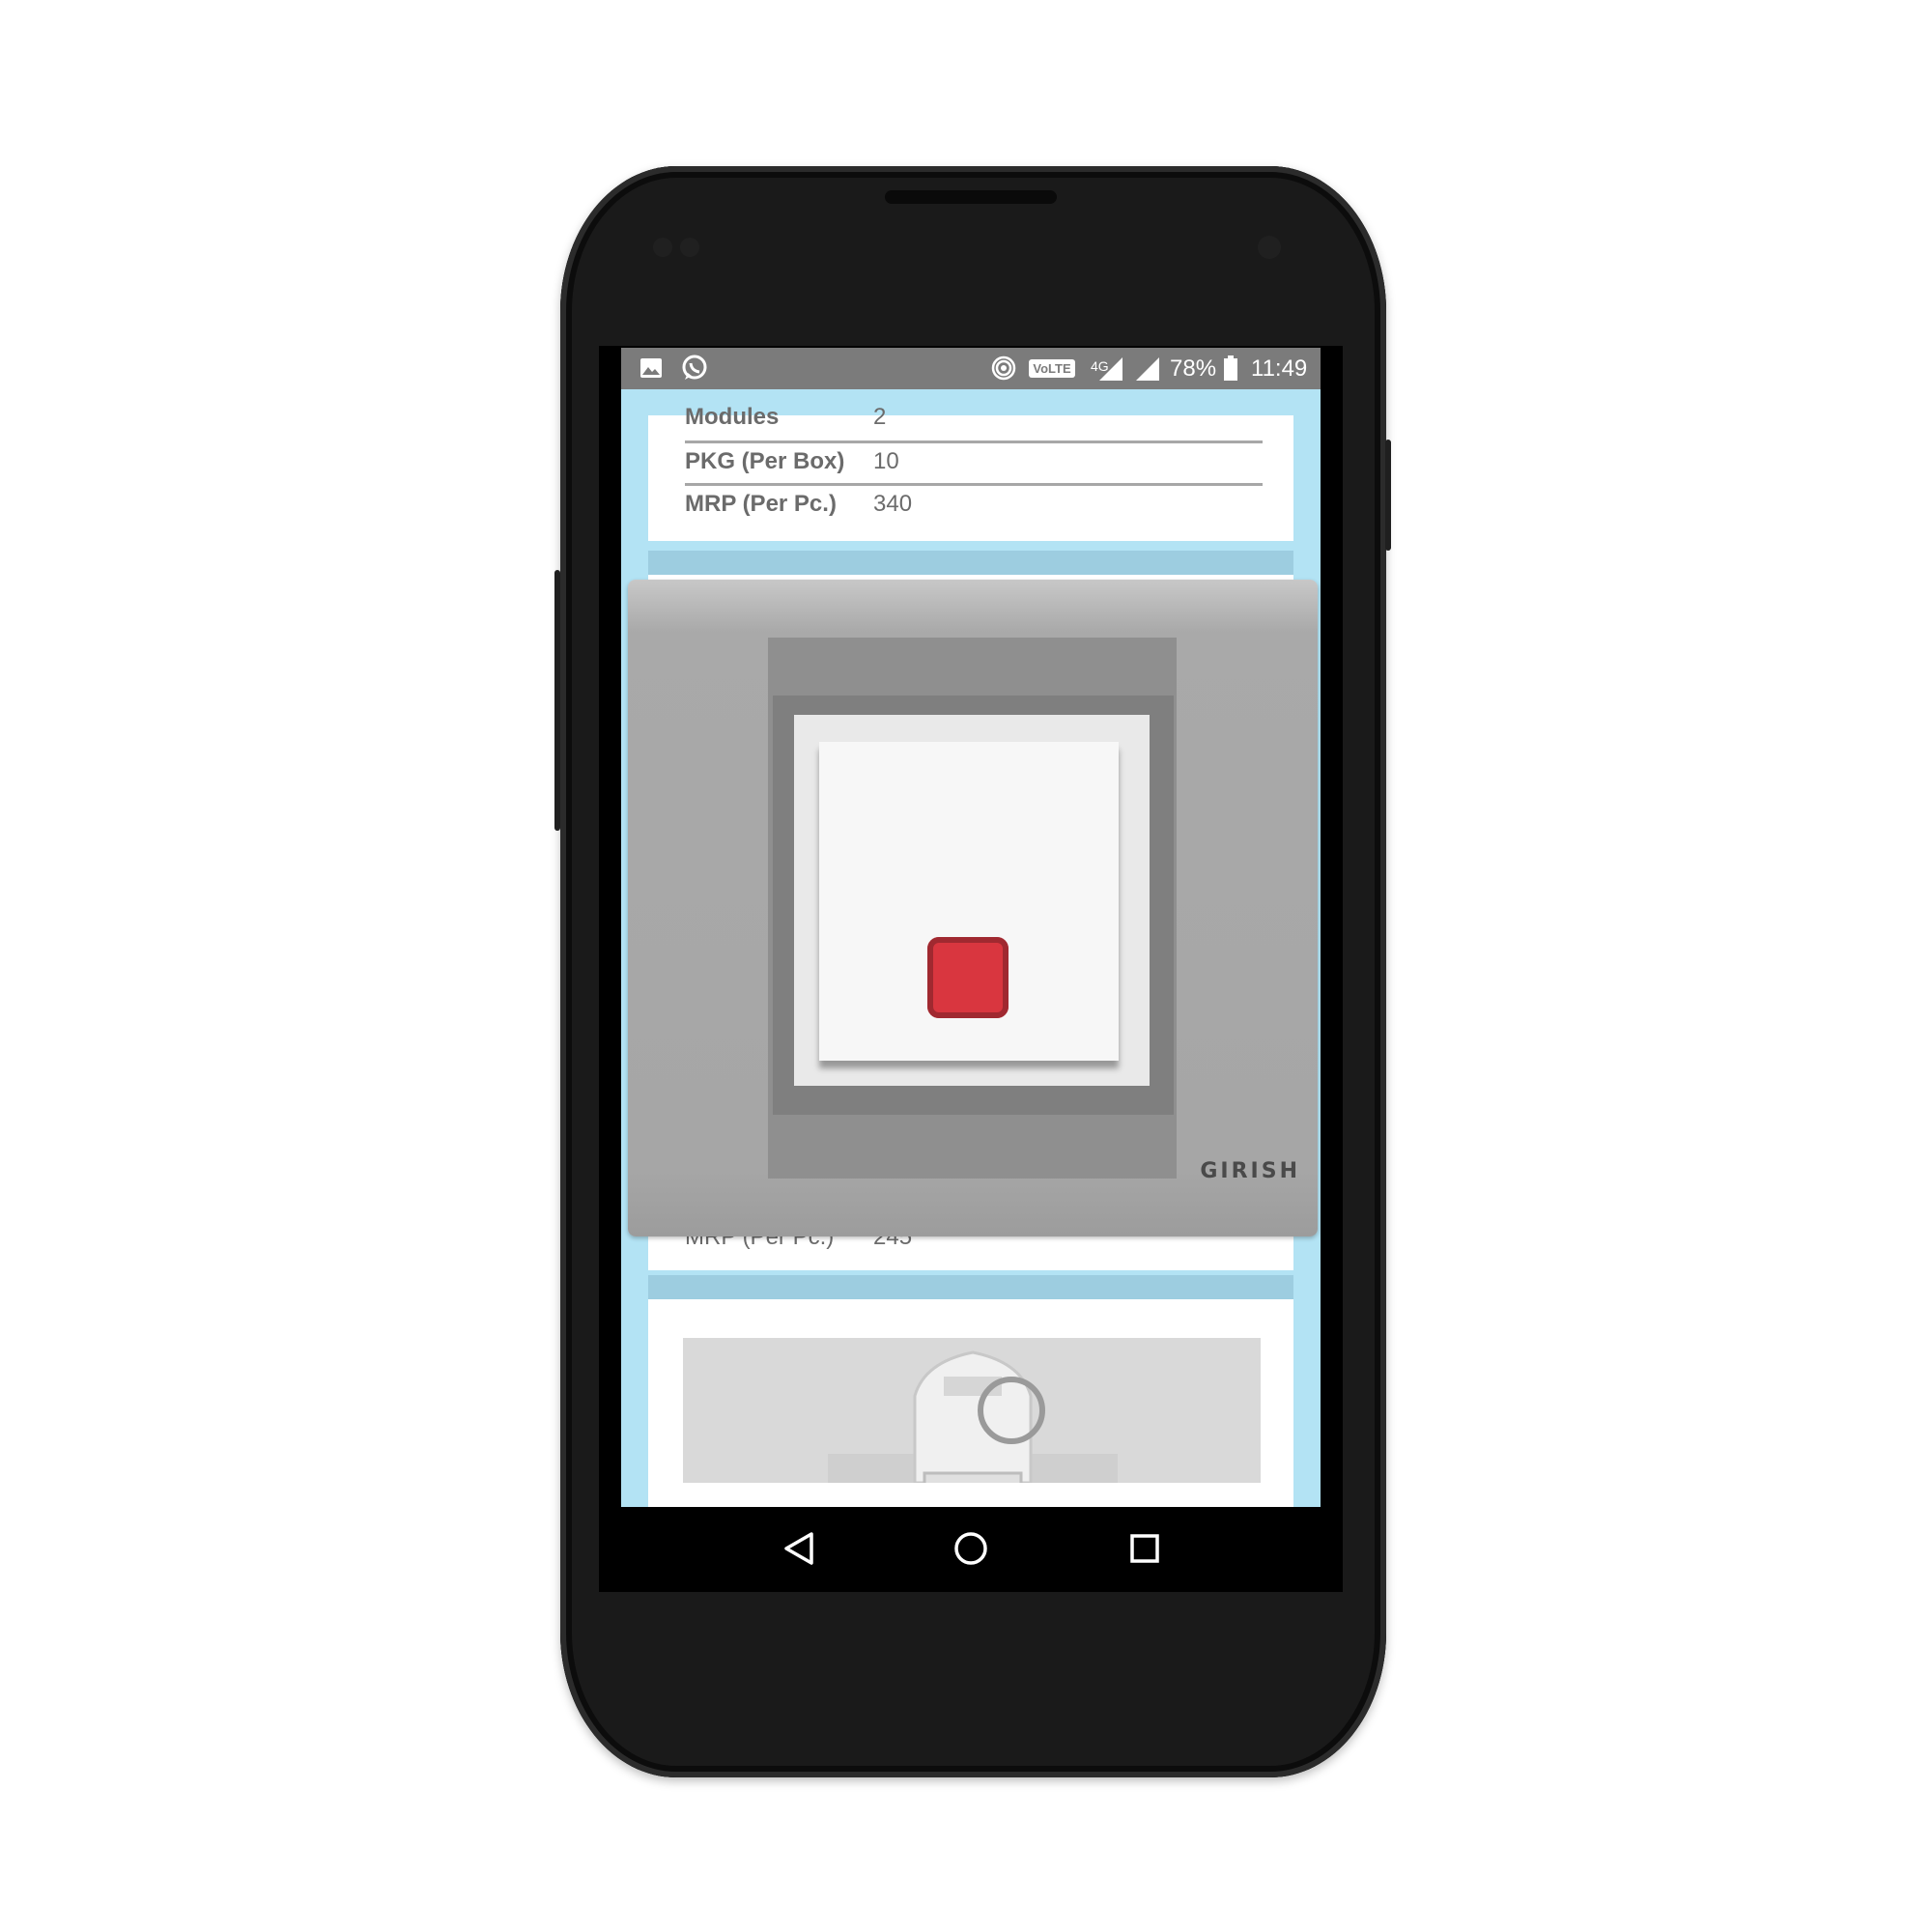 The width and height of the screenshot is (1932, 1932). Describe the element at coordinates (1269, 248) in the screenshot. I see `front-camera` at that location.